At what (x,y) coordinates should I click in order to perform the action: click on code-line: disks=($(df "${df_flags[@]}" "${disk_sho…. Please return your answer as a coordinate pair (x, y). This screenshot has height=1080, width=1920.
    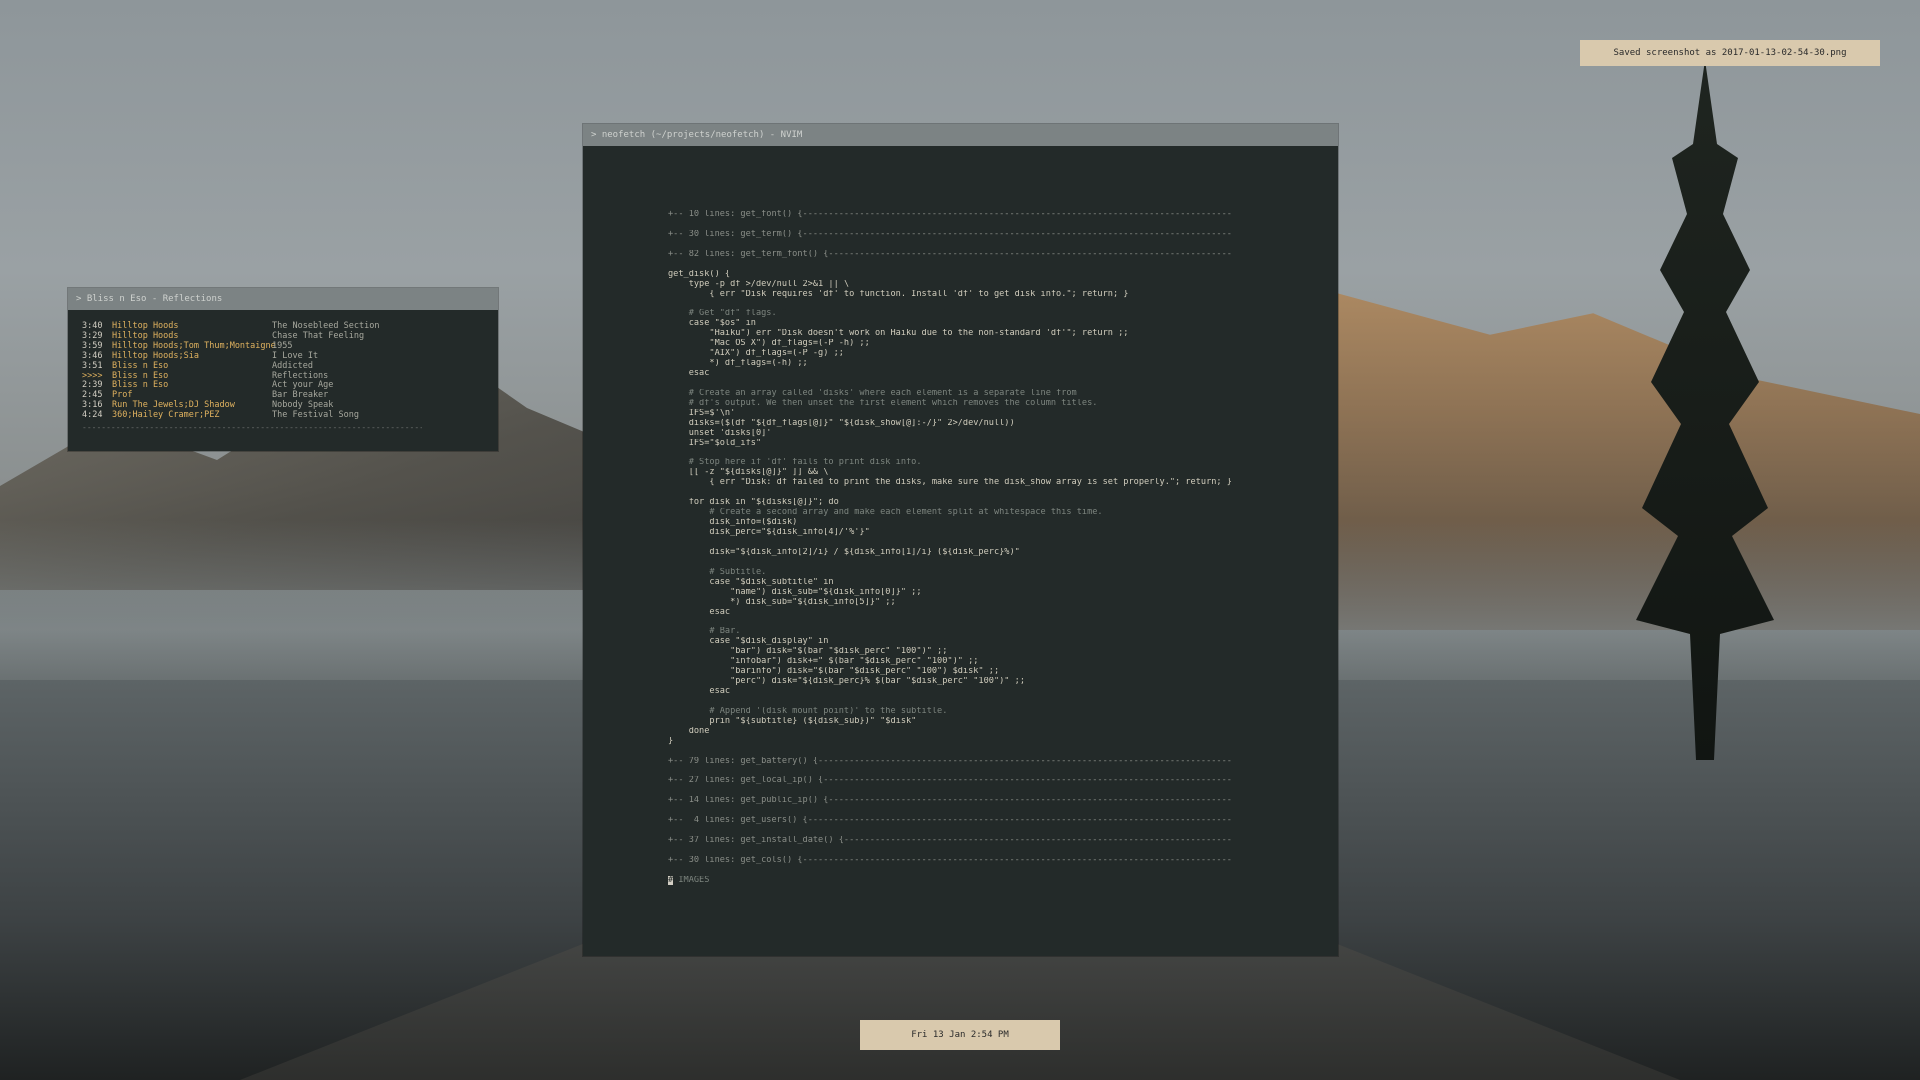
    Looking at the image, I should click on (998, 424).